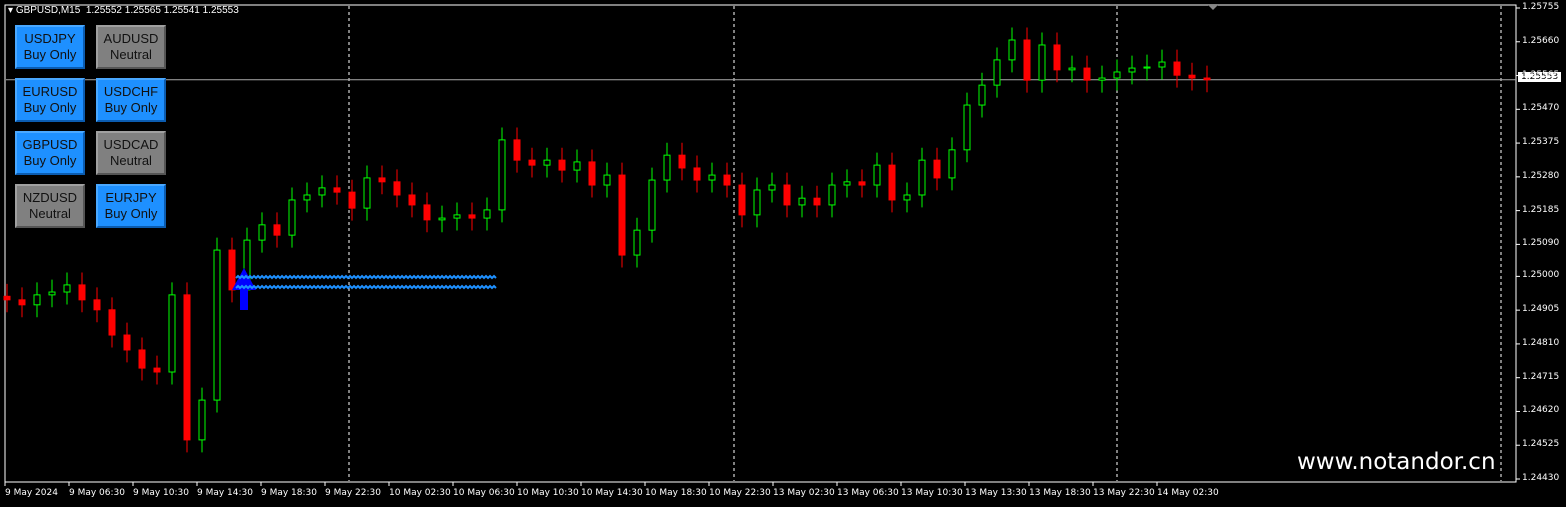  Describe the element at coordinates (31, 493) in the screenshot. I see `time-tick-label: 9 May 2024` at that location.